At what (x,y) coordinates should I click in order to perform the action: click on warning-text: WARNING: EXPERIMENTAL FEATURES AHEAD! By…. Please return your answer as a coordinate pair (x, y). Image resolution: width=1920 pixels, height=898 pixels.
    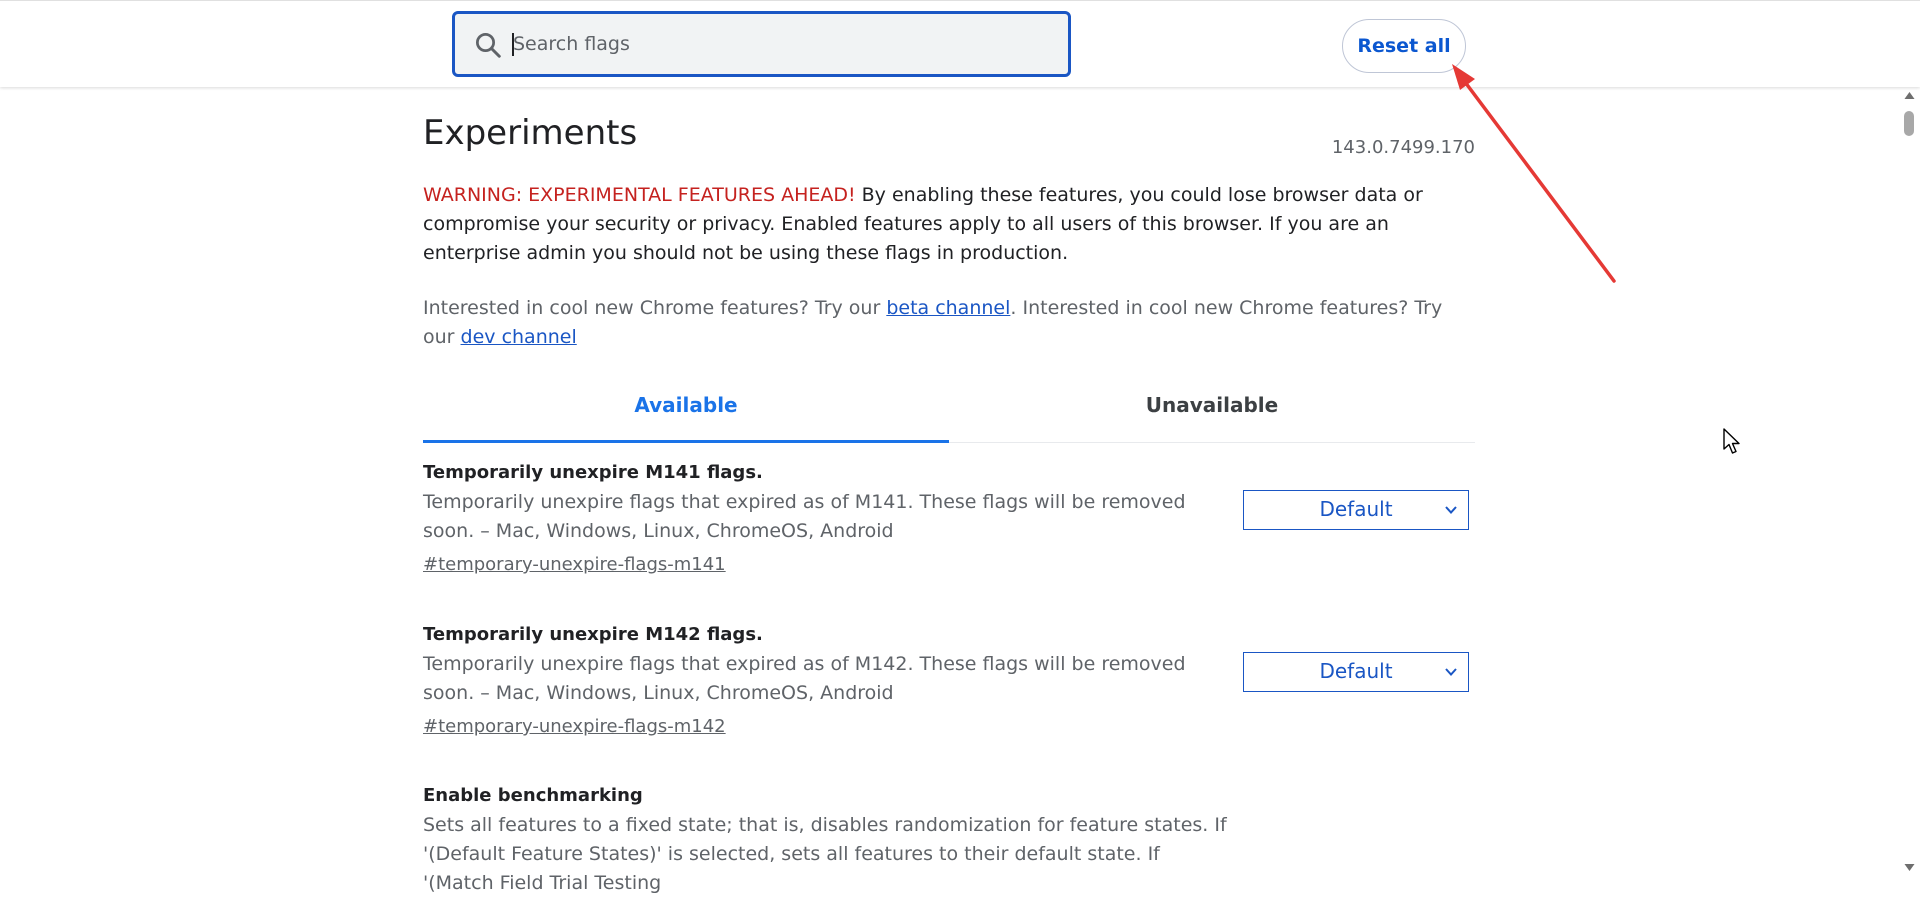
    Looking at the image, I should click on (949, 224).